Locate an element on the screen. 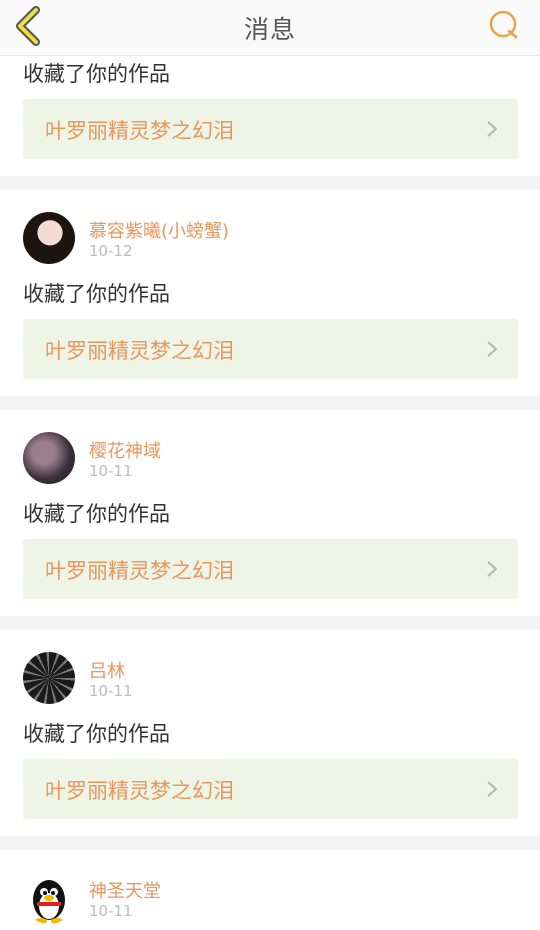 The width and height of the screenshot is (540, 930). username: 樱花神域 is located at coordinates (125, 450).